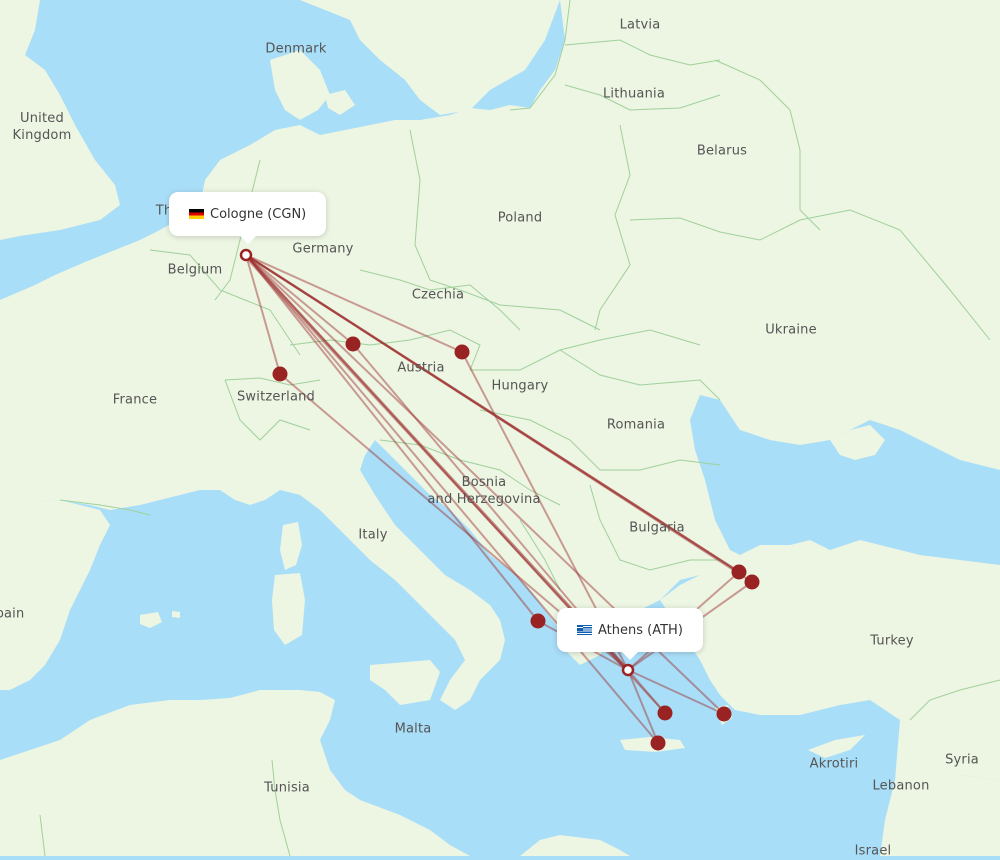  I want to click on country-label-latvia: Latvia, so click(640, 25).